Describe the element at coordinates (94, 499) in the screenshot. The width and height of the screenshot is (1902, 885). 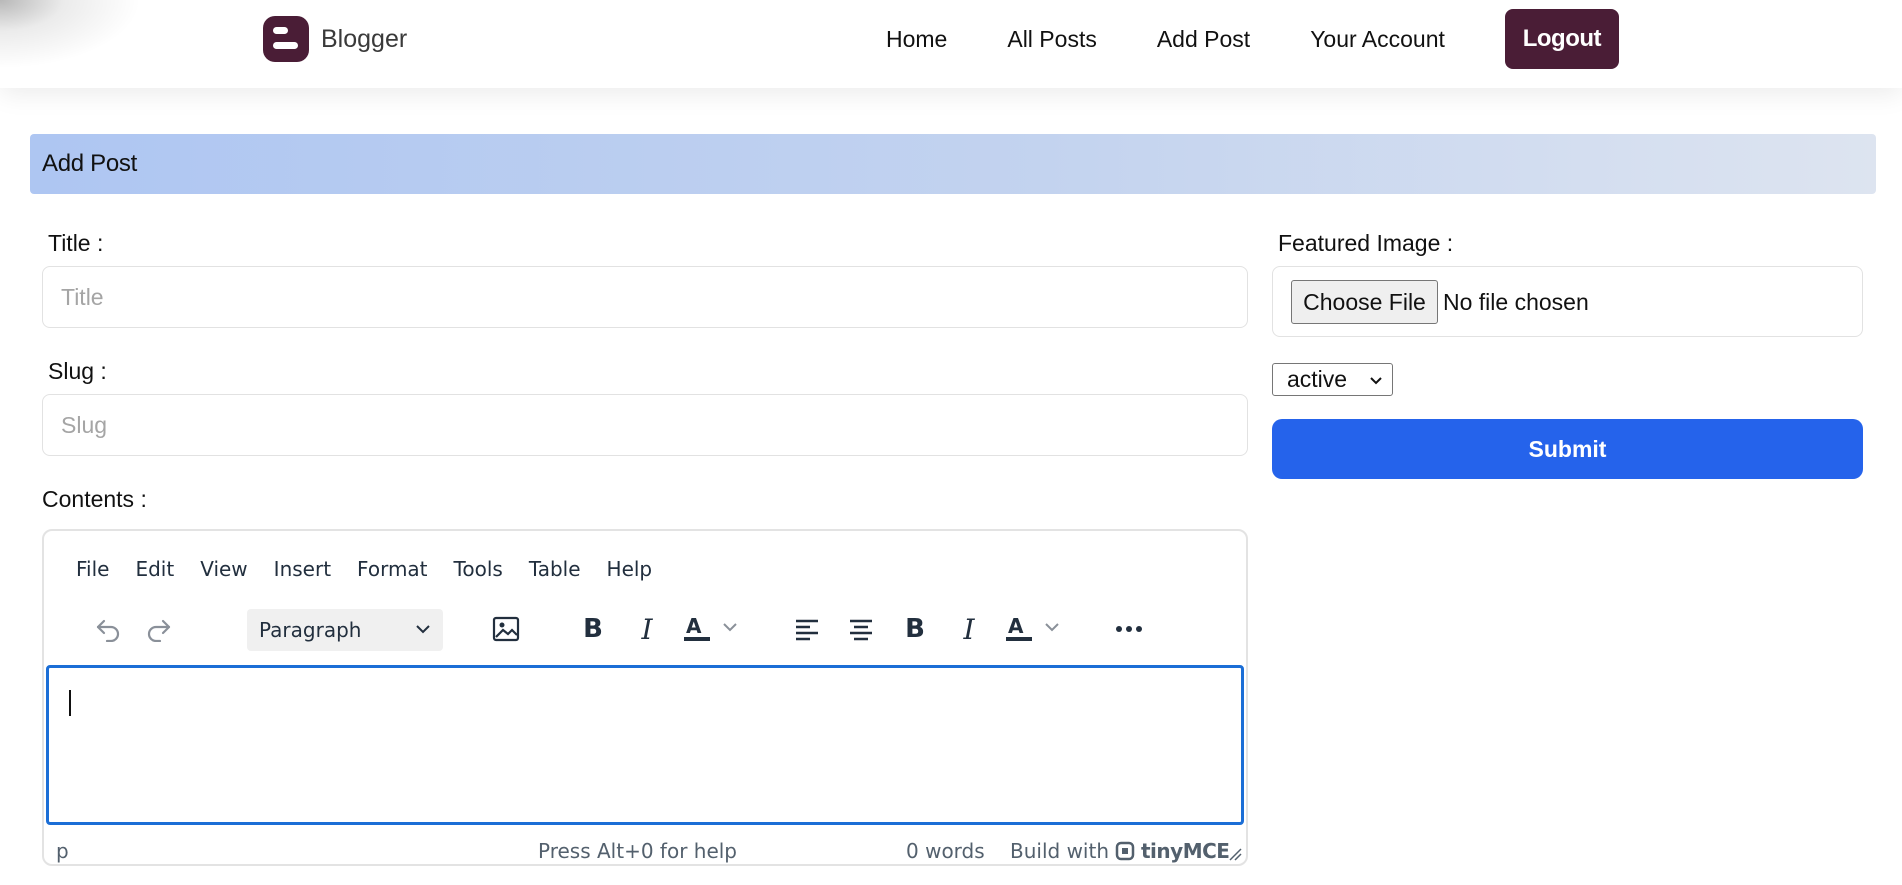
I see `contents-label: Contents :` at that location.